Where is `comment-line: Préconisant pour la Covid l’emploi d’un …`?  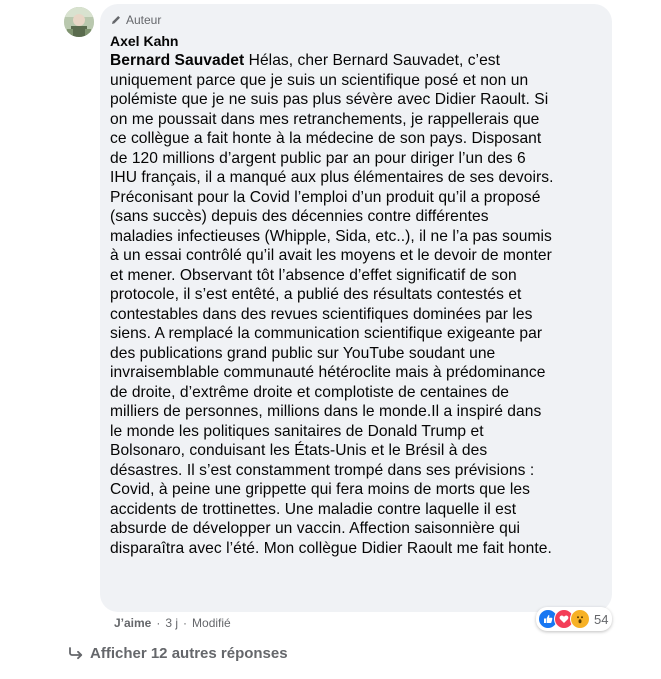 comment-line: Préconisant pour la Covid l’emploi d’un … is located at coordinates (325, 197).